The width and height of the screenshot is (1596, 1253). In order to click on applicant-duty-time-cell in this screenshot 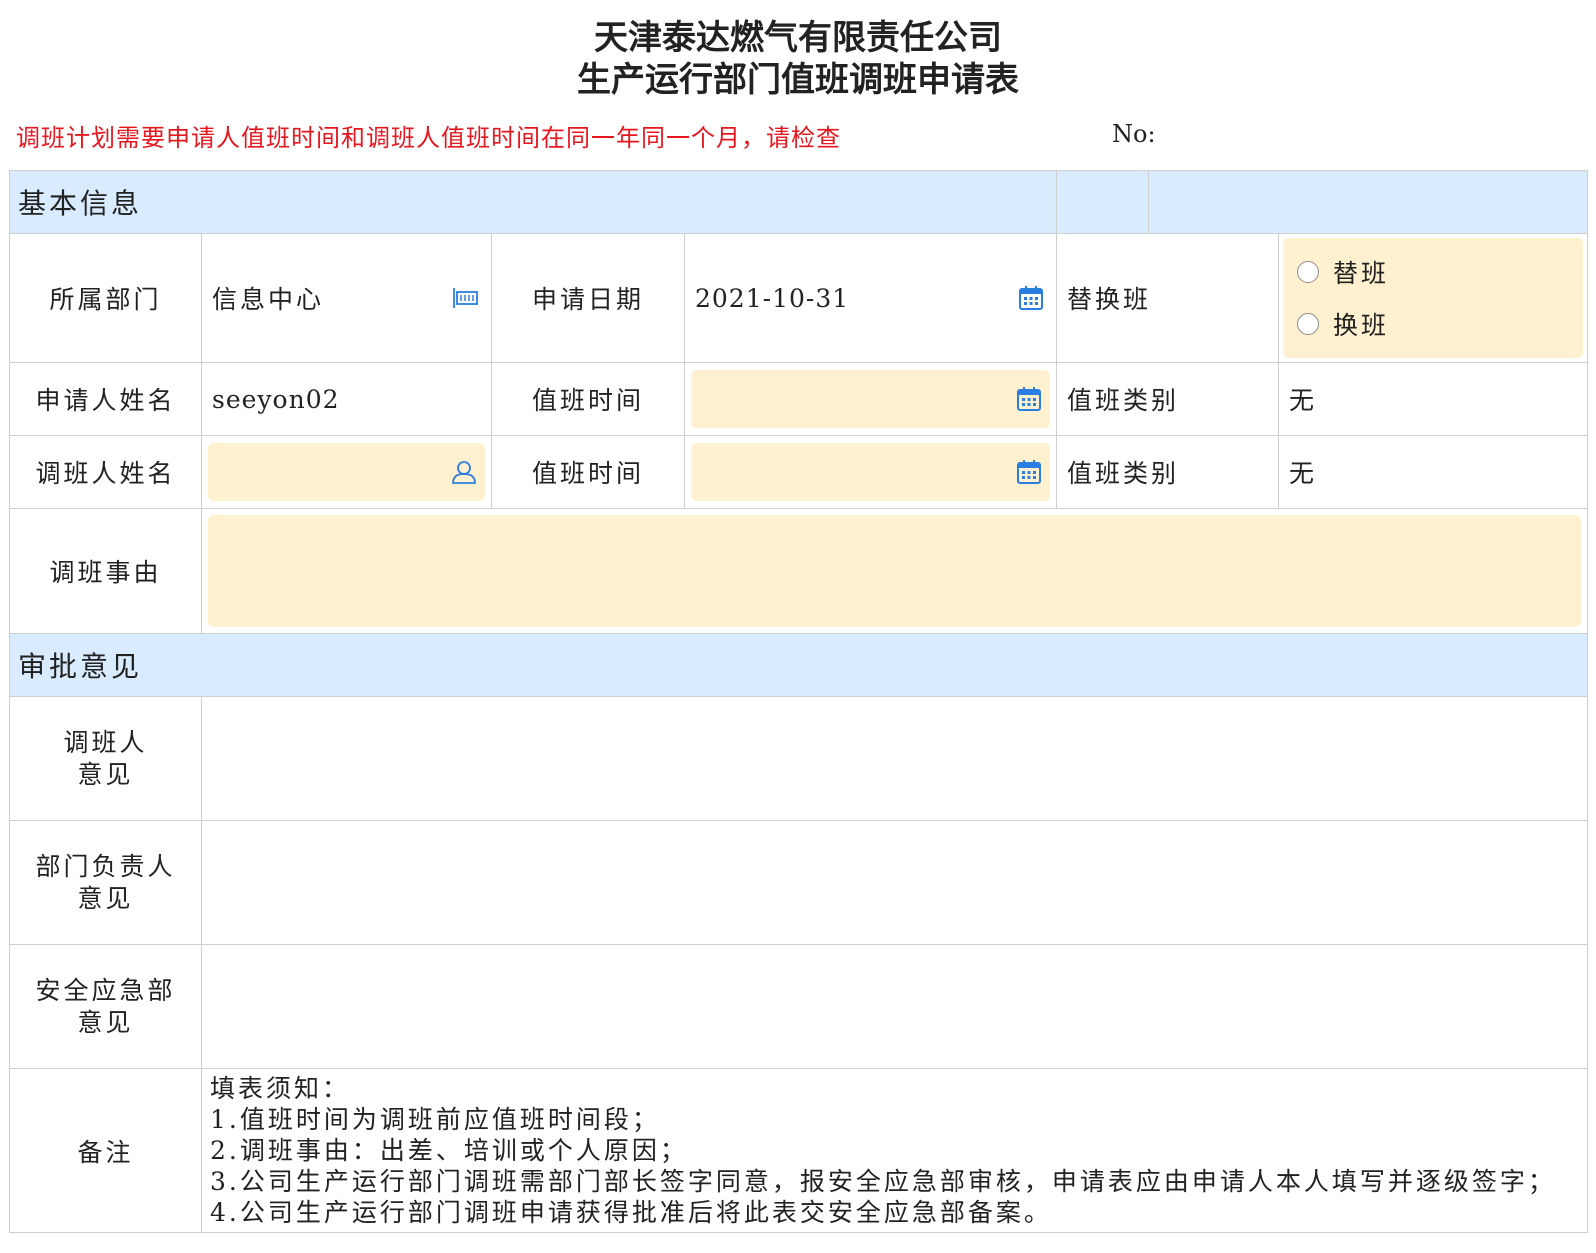, I will do `click(870, 399)`.